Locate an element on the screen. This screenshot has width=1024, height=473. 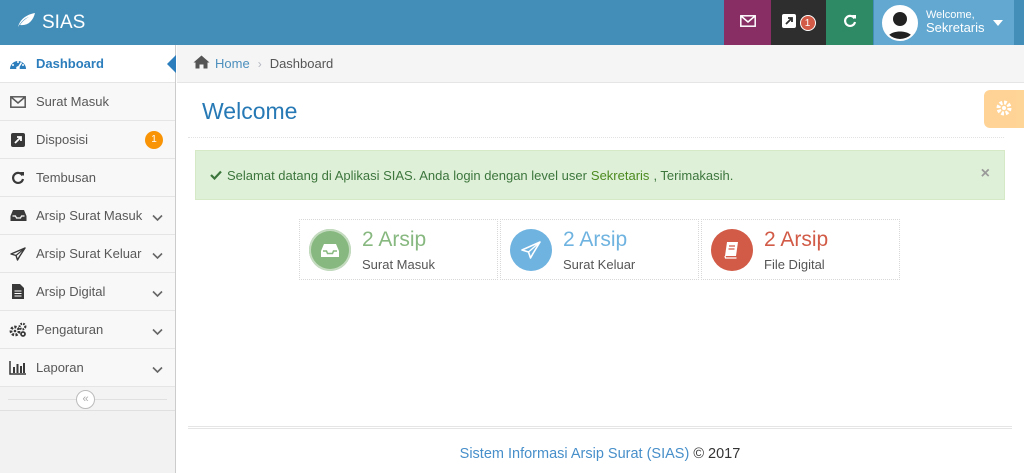
navbar-end is located at coordinates (1019, 22).